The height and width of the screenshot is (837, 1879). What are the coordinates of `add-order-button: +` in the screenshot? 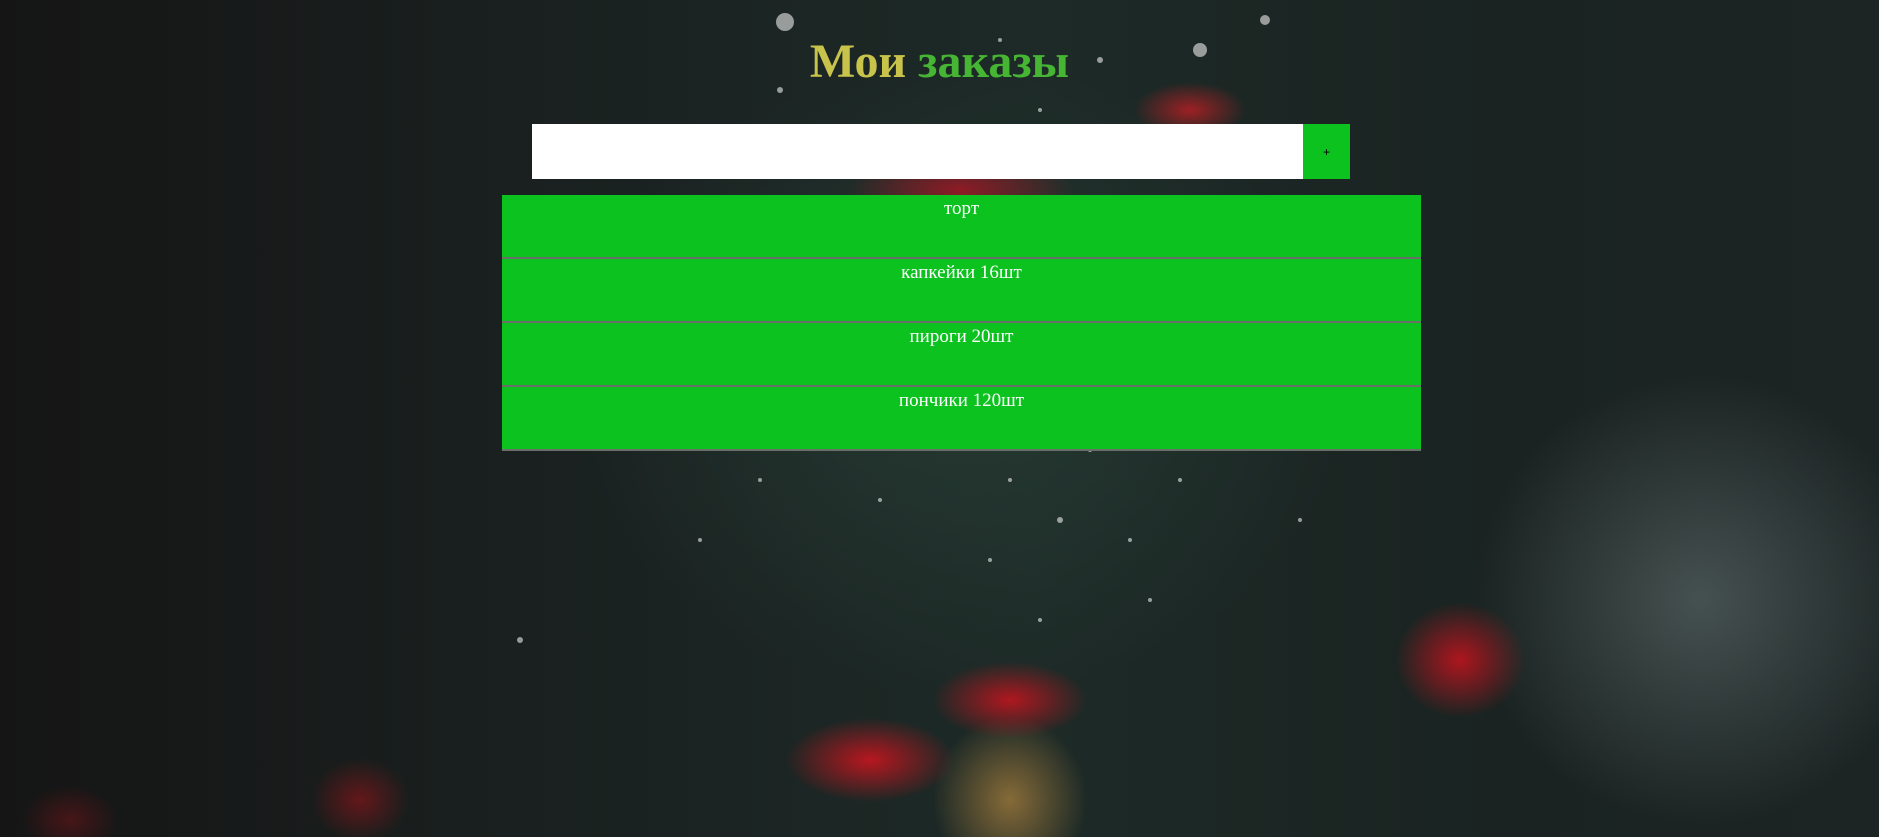 It's located at (1326, 151).